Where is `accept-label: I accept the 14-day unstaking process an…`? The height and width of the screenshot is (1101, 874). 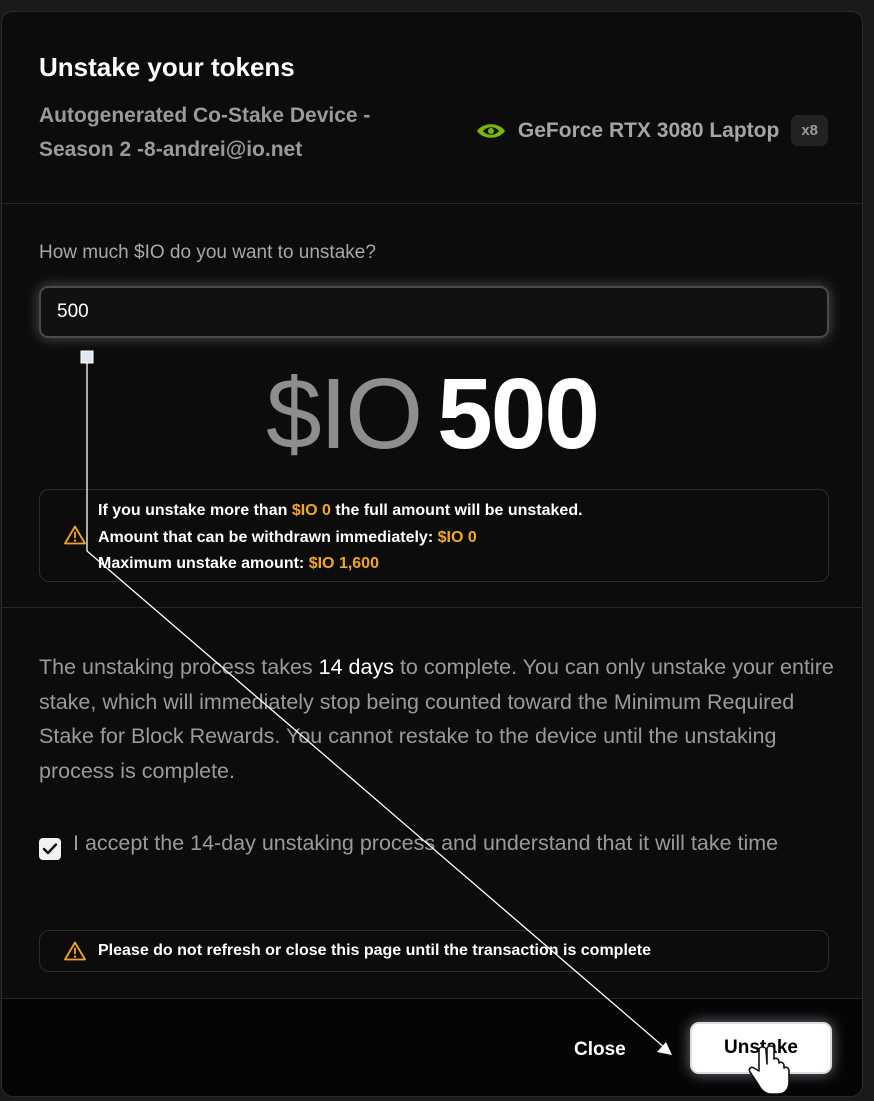
accept-label: I accept the 14-day unstaking process an… is located at coordinates (458, 843).